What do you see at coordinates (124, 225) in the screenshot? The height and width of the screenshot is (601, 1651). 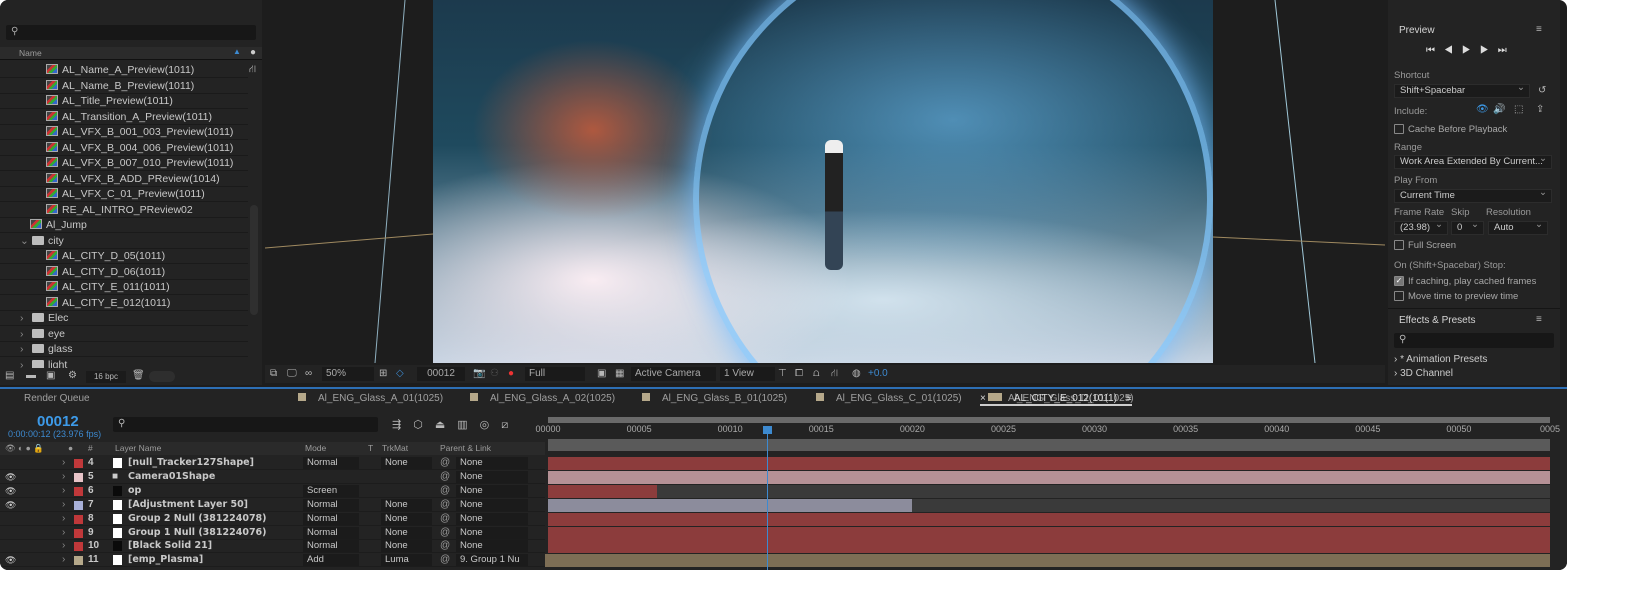 I see `project-item: Al_Jump` at bounding box center [124, 225].